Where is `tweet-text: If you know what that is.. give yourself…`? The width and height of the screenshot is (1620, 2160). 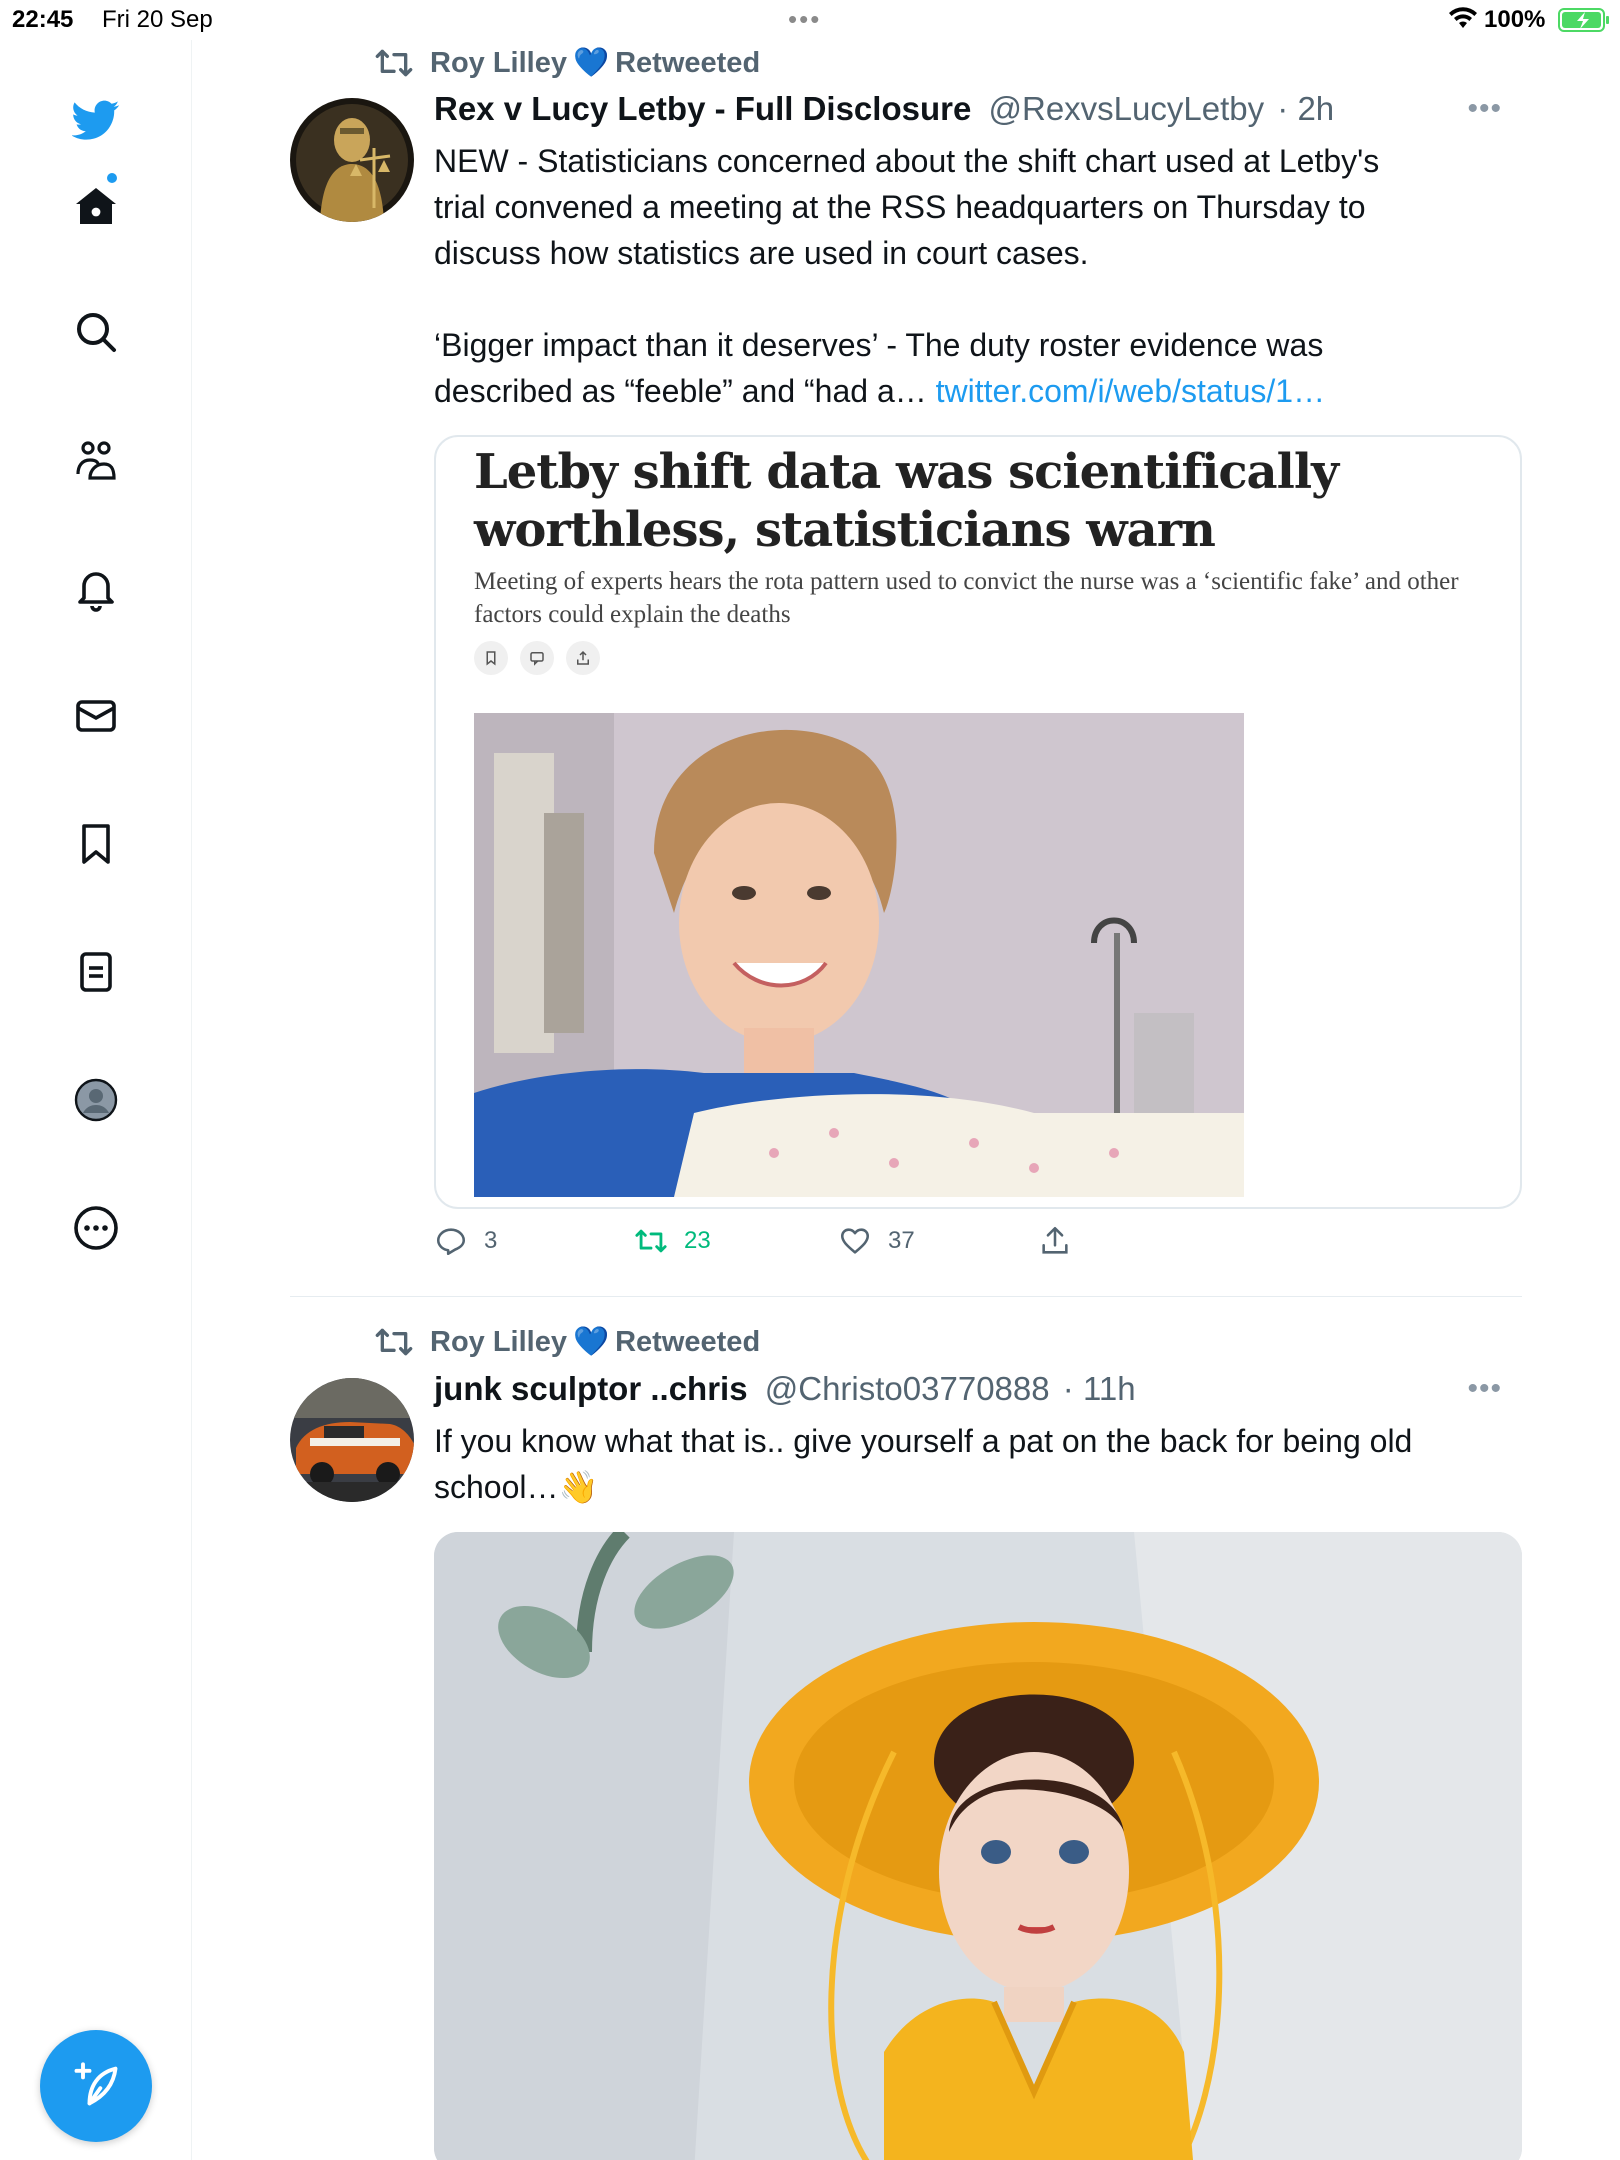 tweet-text: If you know what that is.. give yourself… is located at coordinates (974, 1464).